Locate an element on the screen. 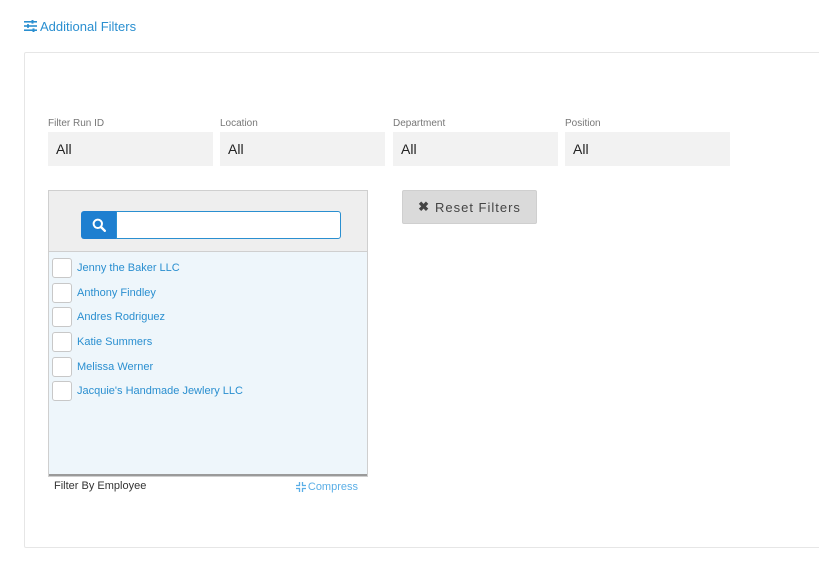  employee-name: Katie Summers is located at coordinates (114, 342).